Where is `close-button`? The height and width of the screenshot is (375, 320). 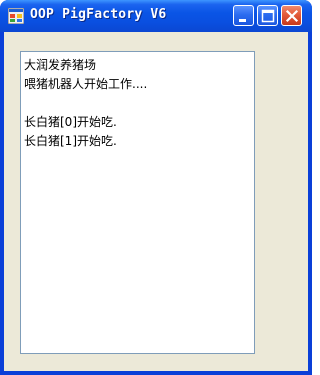
close-button is located at coordinates (291, 15).